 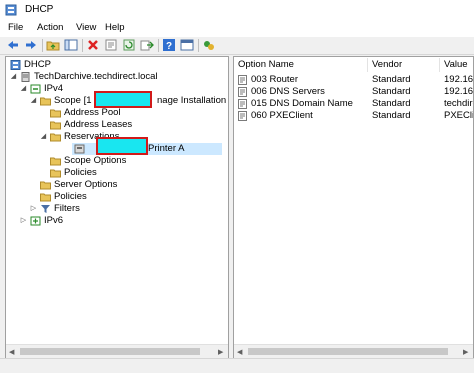 What do you see at coordinates (15, 27) in the screenshot?
I see `menu-file: File` at bounding box center [15, 27].